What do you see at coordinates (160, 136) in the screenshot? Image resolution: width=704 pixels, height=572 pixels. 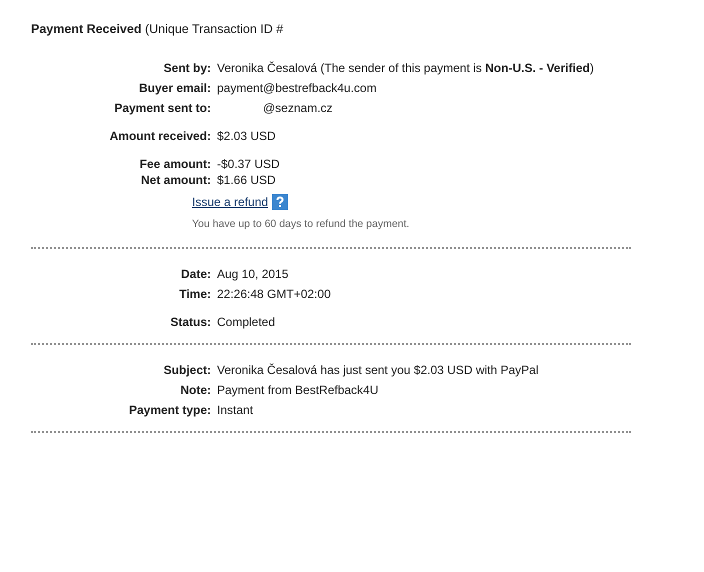 I see `field-label: Amount received:` at bounding box center [160, 136].